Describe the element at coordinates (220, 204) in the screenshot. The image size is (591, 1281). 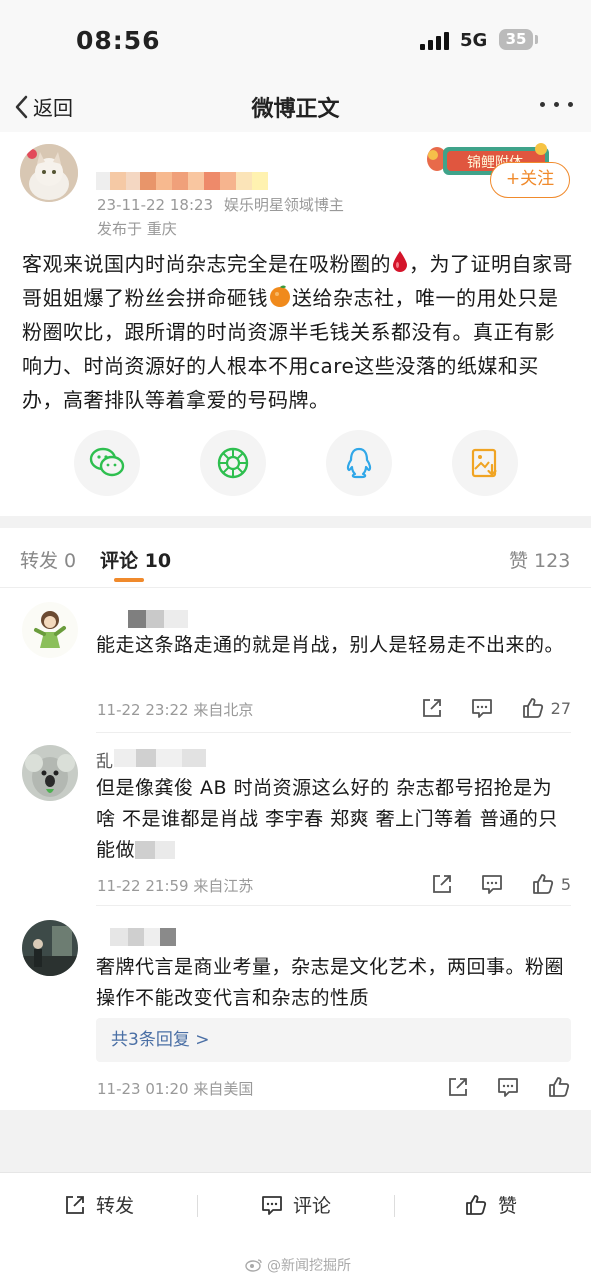
I see `post-meta: 23-11-22 18:23 娱乐明星领域博主` at that location.